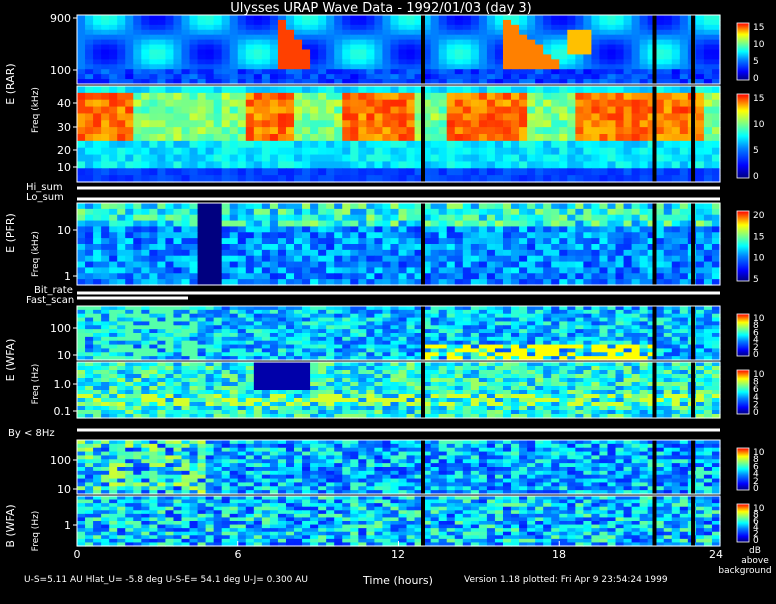 This screenshot has width=776, height=604. What do you see at coordinates (654, 49) in the screenshot?
I see `data-gap` at bounding box center [654, 49].